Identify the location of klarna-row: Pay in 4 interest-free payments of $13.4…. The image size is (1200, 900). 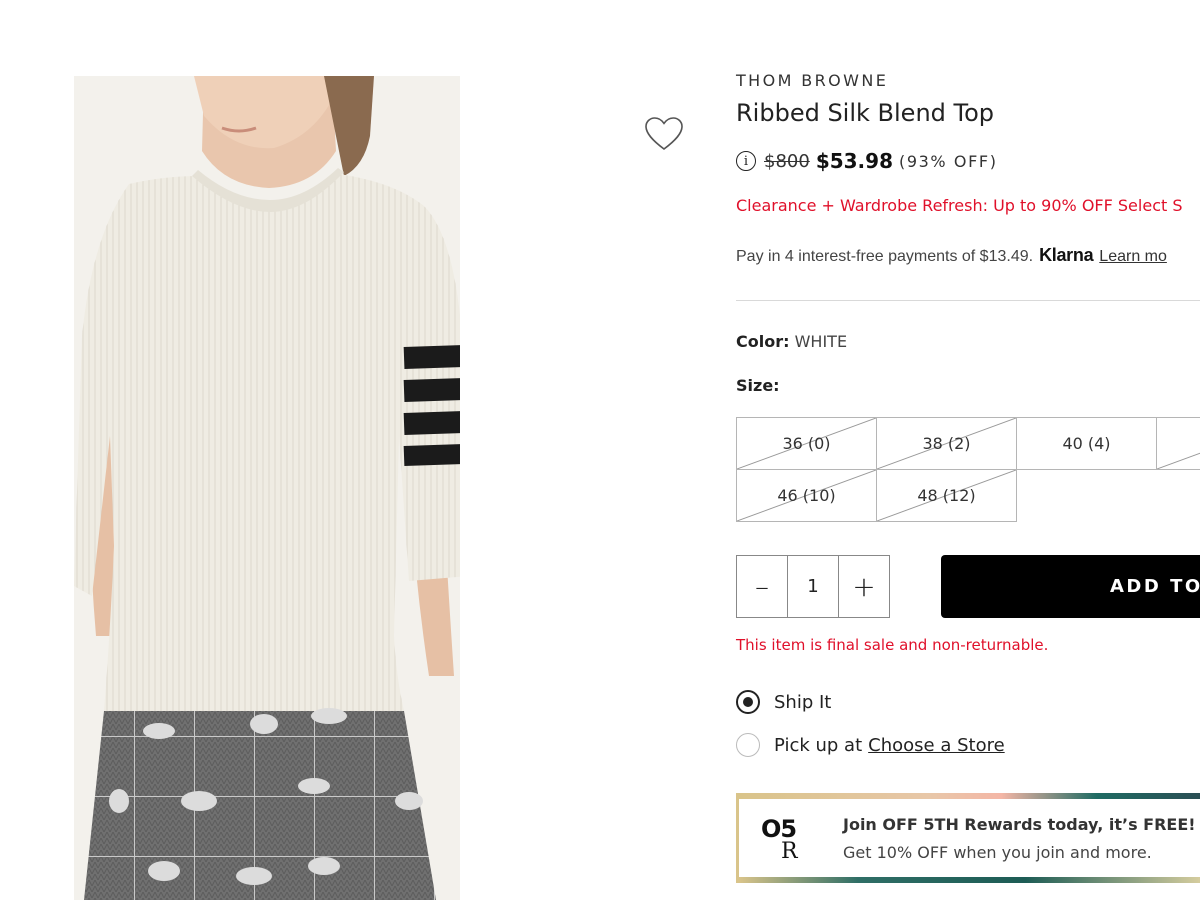
(951, 255).